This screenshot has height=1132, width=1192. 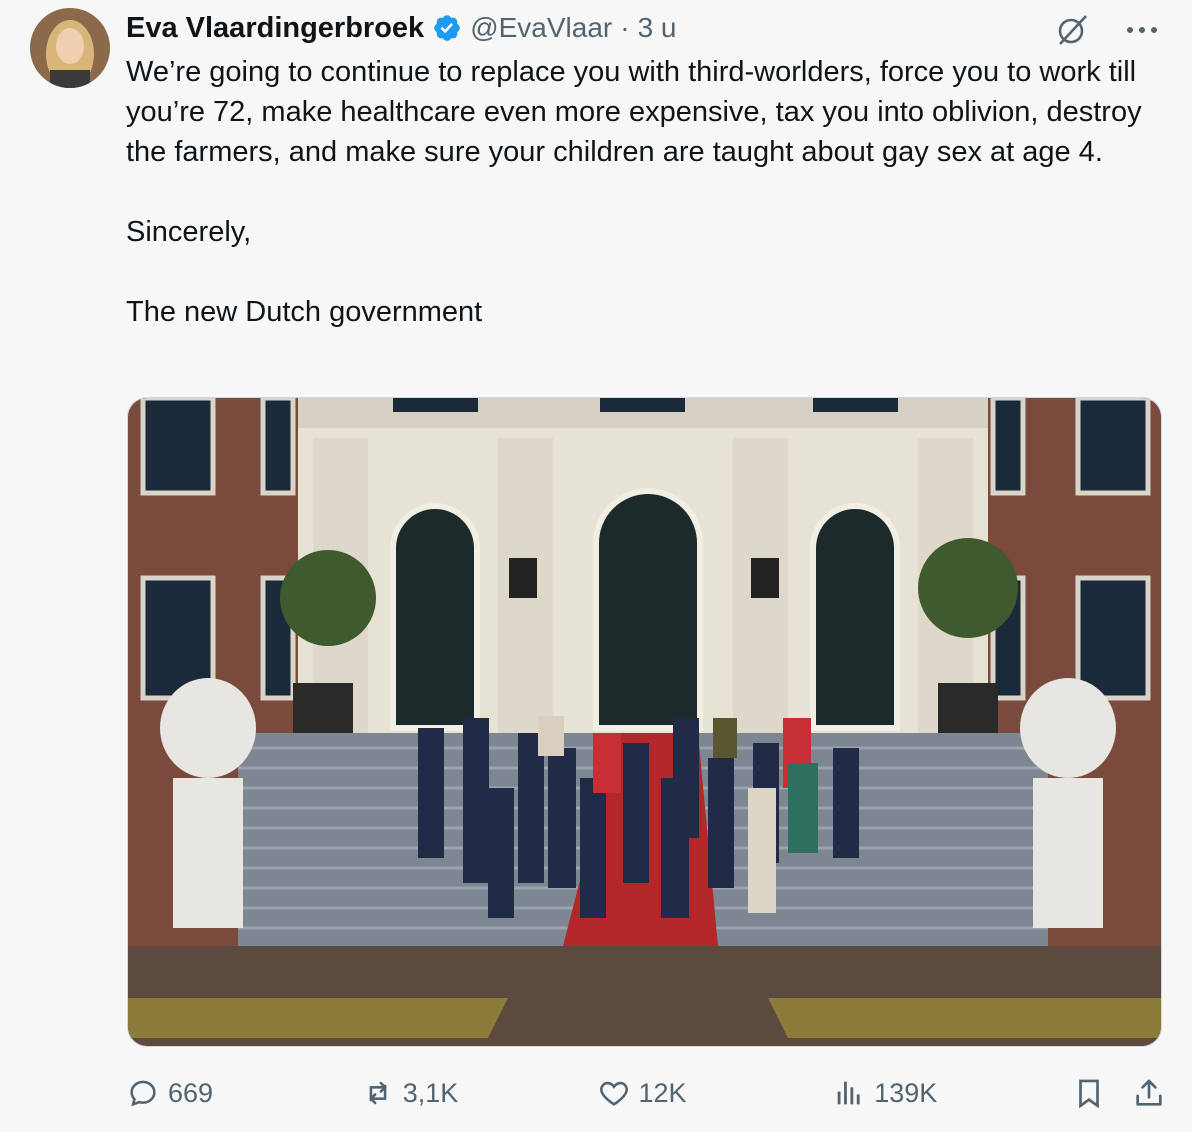 I want to click on reply-button: 669, so click(x=243, y=1093).